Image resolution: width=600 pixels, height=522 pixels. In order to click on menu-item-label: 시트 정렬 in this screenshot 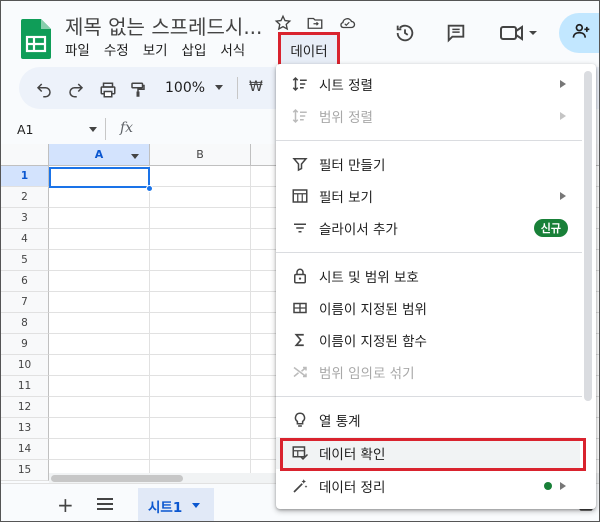, I will do `click(346, 86)`.